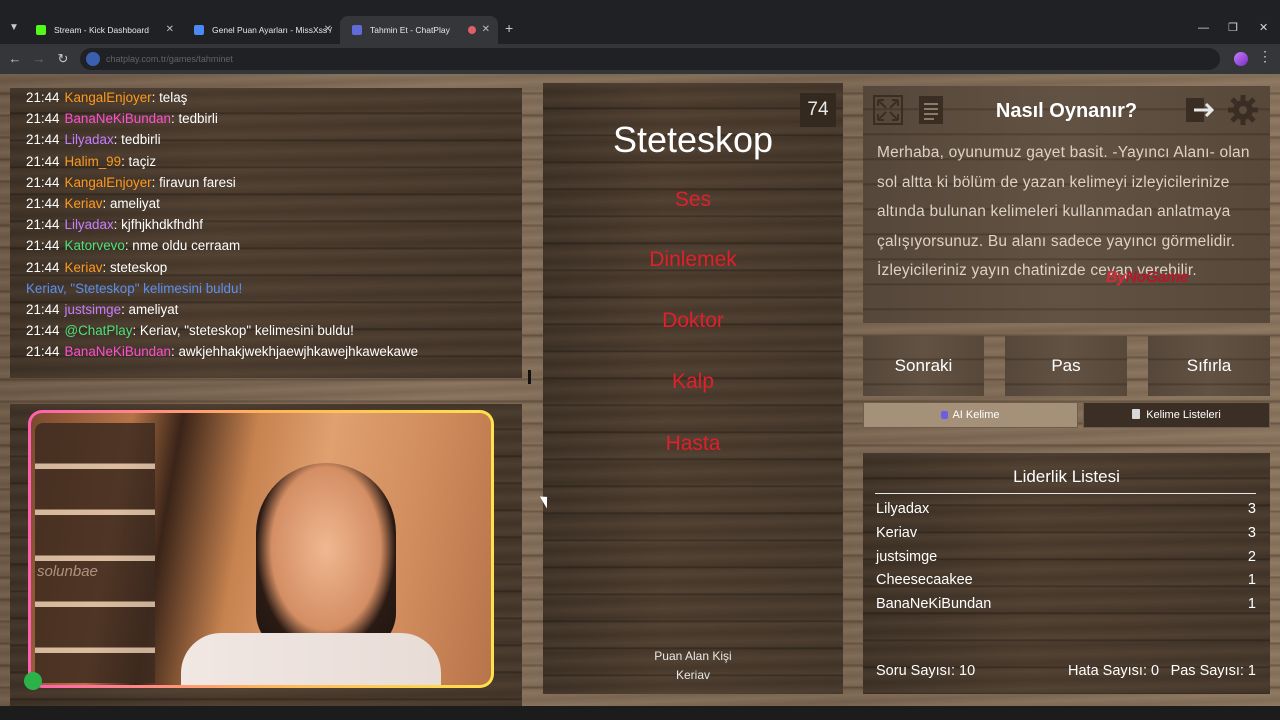 The height and width of the screenshot is (720, 1280). Describe the element at coordinates (39, 59) in the screenshot. I see `forward-arrow-icon: →` at that location.